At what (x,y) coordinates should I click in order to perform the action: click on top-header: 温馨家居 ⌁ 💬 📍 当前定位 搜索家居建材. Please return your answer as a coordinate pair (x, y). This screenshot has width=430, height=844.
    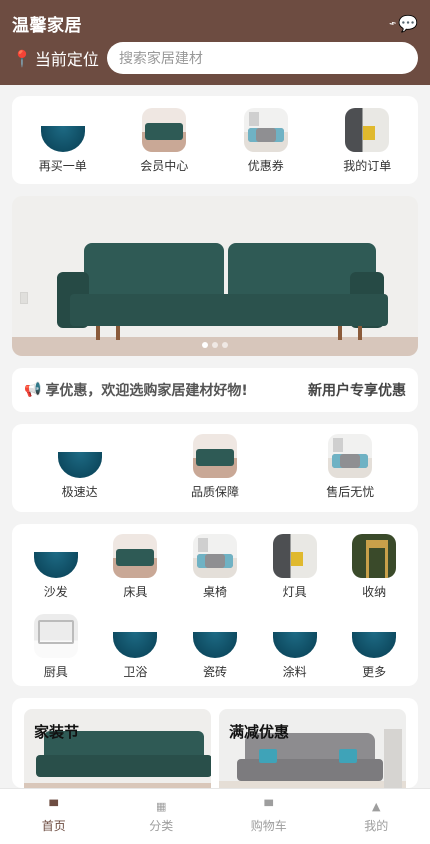
    Looking at the image, I should click on (215, 42).